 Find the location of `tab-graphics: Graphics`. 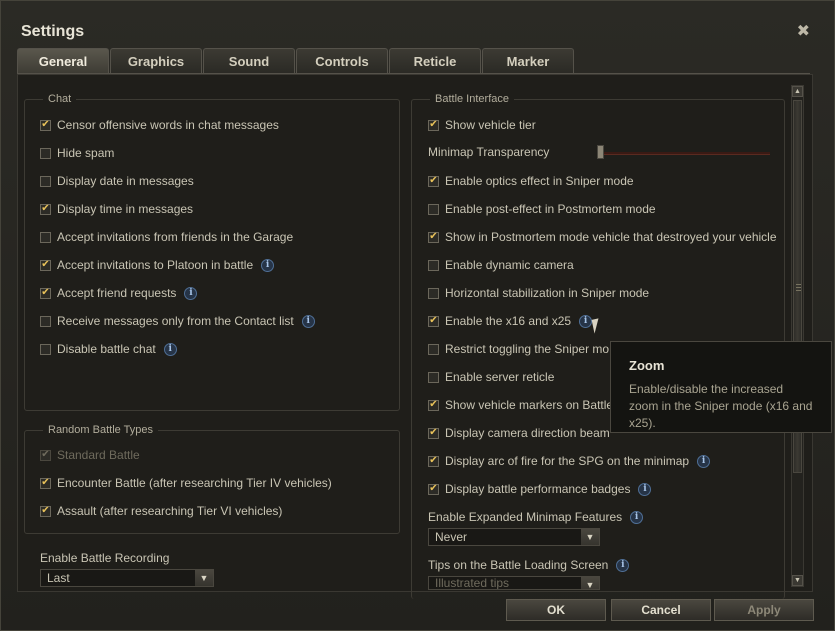

tab-graphics: Graphics is located at coordinates (156, 60).